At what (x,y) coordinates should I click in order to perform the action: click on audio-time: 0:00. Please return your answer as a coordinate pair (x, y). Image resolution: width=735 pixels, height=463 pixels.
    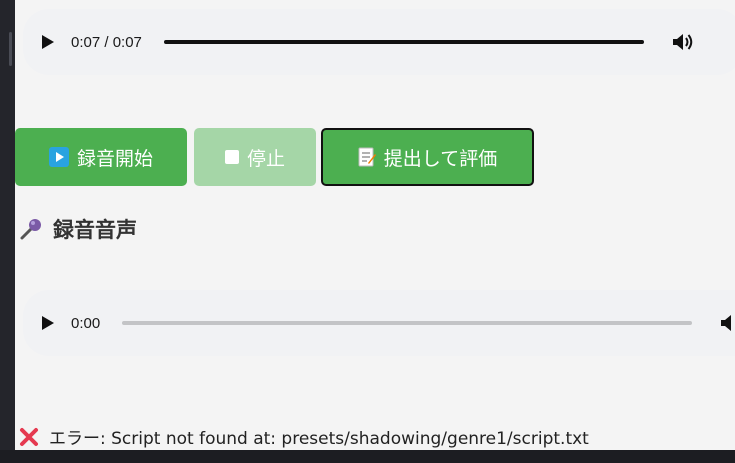
    Looking at the image, I should click on (86, 323).